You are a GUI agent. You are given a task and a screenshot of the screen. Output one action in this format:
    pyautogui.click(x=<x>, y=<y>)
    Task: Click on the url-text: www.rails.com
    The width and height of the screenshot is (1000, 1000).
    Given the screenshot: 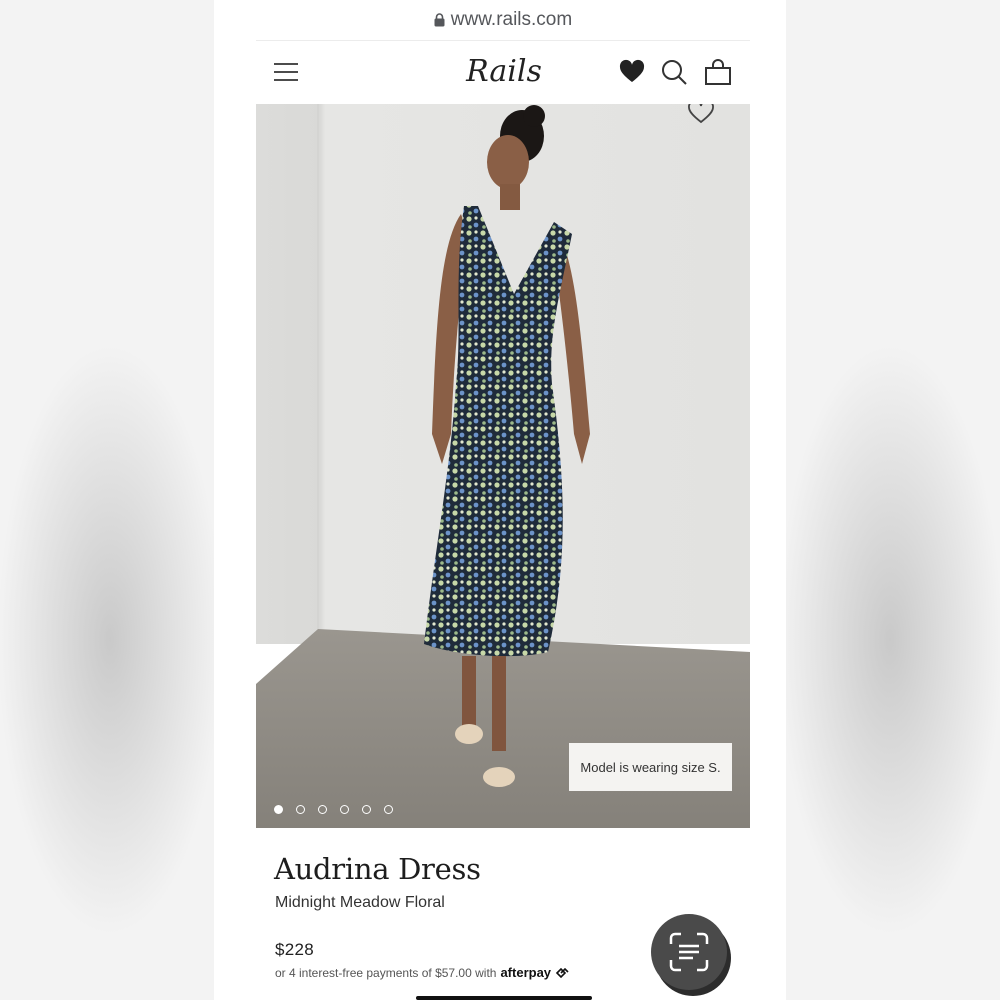 What is the action you would take?
    pyautogui.click(x=511, y=19)
    